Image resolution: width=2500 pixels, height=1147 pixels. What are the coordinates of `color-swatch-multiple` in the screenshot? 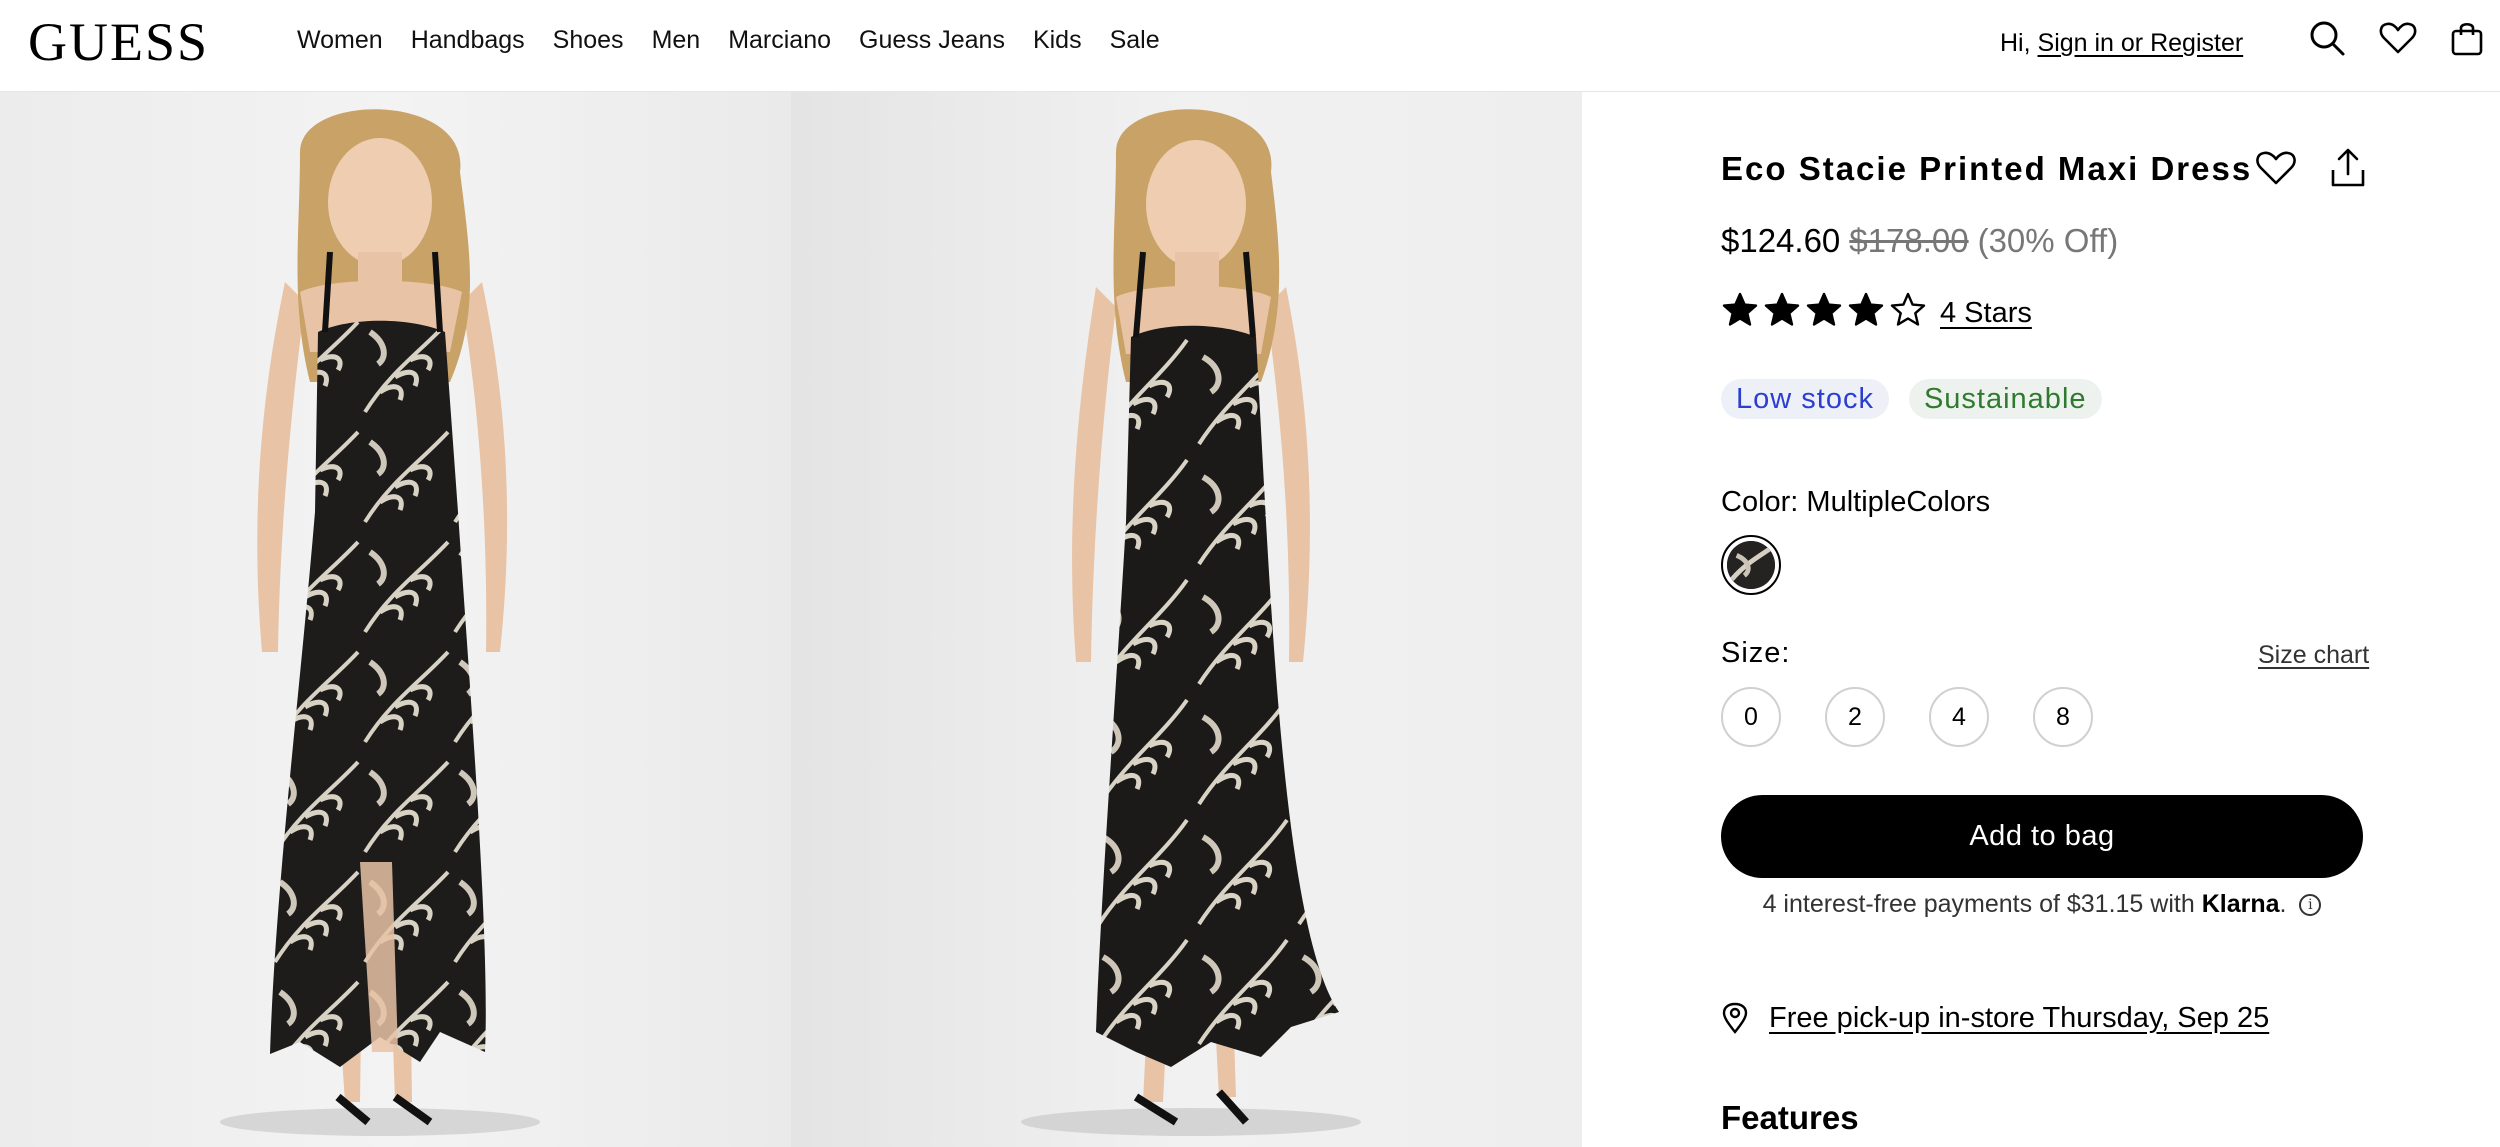 It's located at (1751, 565).